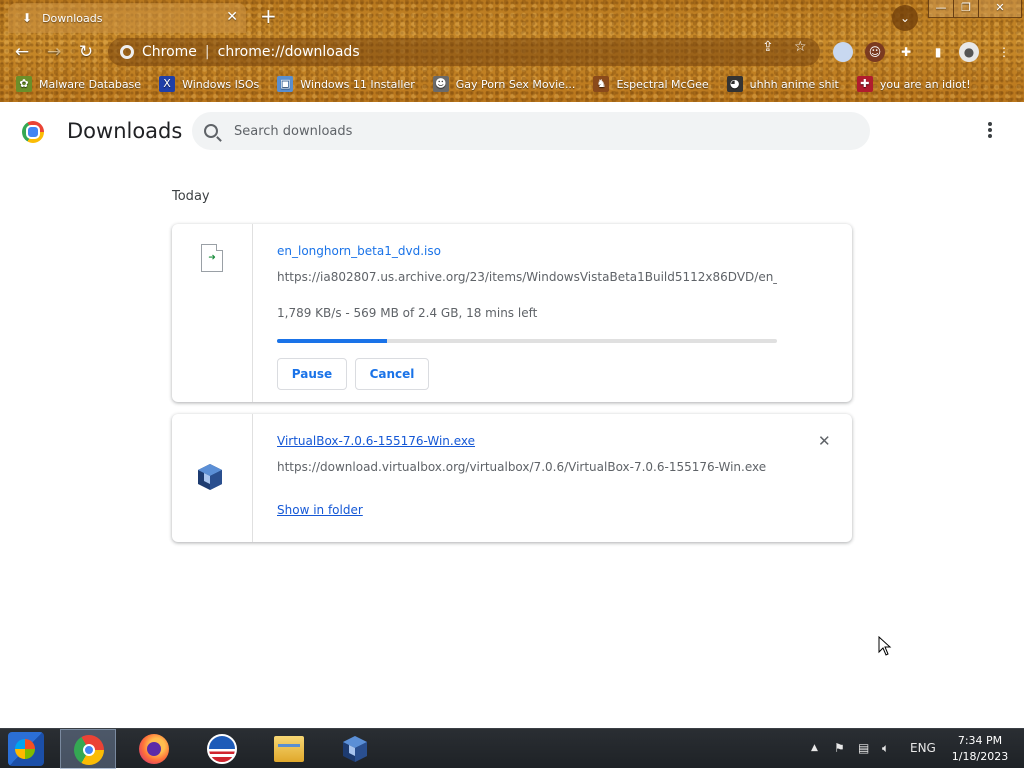 The image size is (1024, 769). Describe the element at coordinates (288, 52) in the screenshot. I see `url-text: chrome://downloads` at that location.